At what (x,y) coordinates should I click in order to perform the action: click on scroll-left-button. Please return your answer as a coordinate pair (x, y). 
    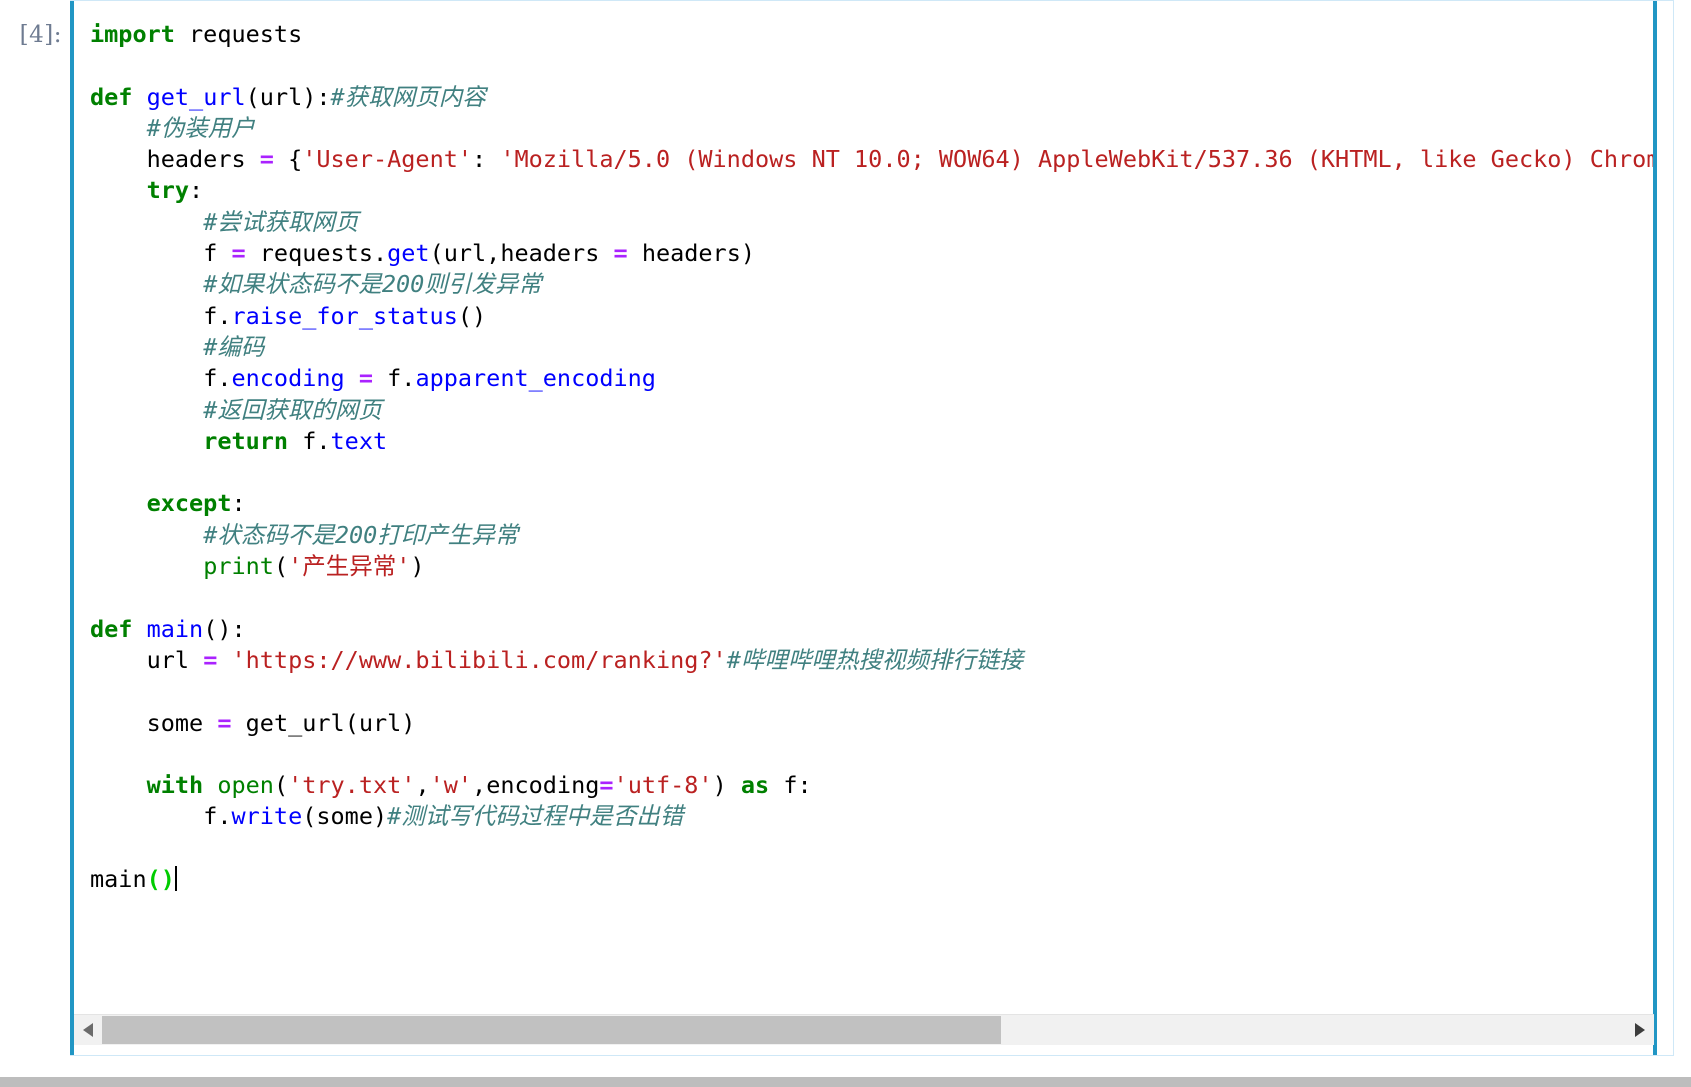
    Looking at the image, I should click on (88, 1030).